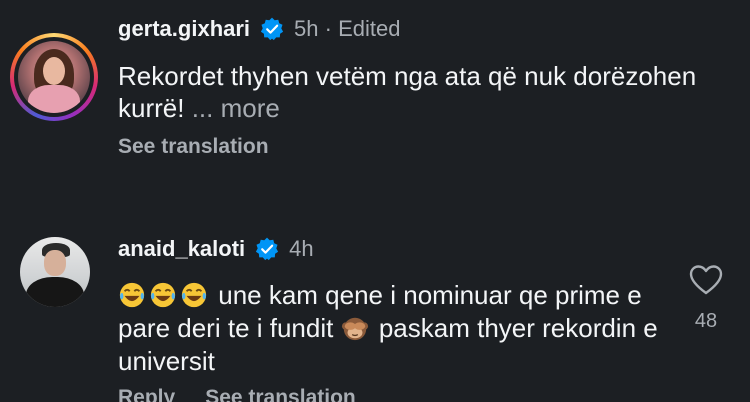 The height and width of the screenshot is (402, 750). I want to click on timestamp: 4h, so click(301, 248).